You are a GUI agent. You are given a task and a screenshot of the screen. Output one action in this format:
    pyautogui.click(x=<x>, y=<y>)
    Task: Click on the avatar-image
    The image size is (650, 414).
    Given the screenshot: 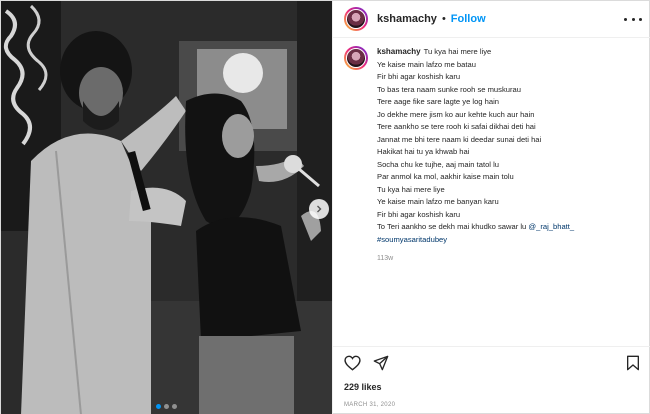 What is the action you would take?
    pyautogui.click(x=356, y=19)
    